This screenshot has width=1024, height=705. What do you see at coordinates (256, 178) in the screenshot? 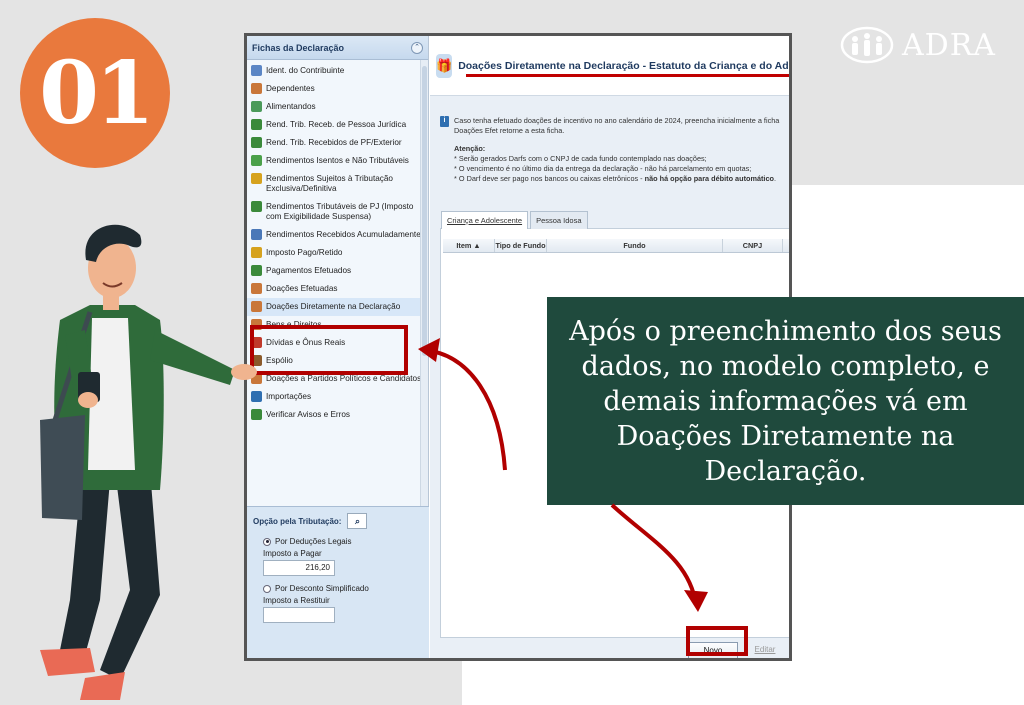
I see `warning-icon` at bounding box center [256, 178].